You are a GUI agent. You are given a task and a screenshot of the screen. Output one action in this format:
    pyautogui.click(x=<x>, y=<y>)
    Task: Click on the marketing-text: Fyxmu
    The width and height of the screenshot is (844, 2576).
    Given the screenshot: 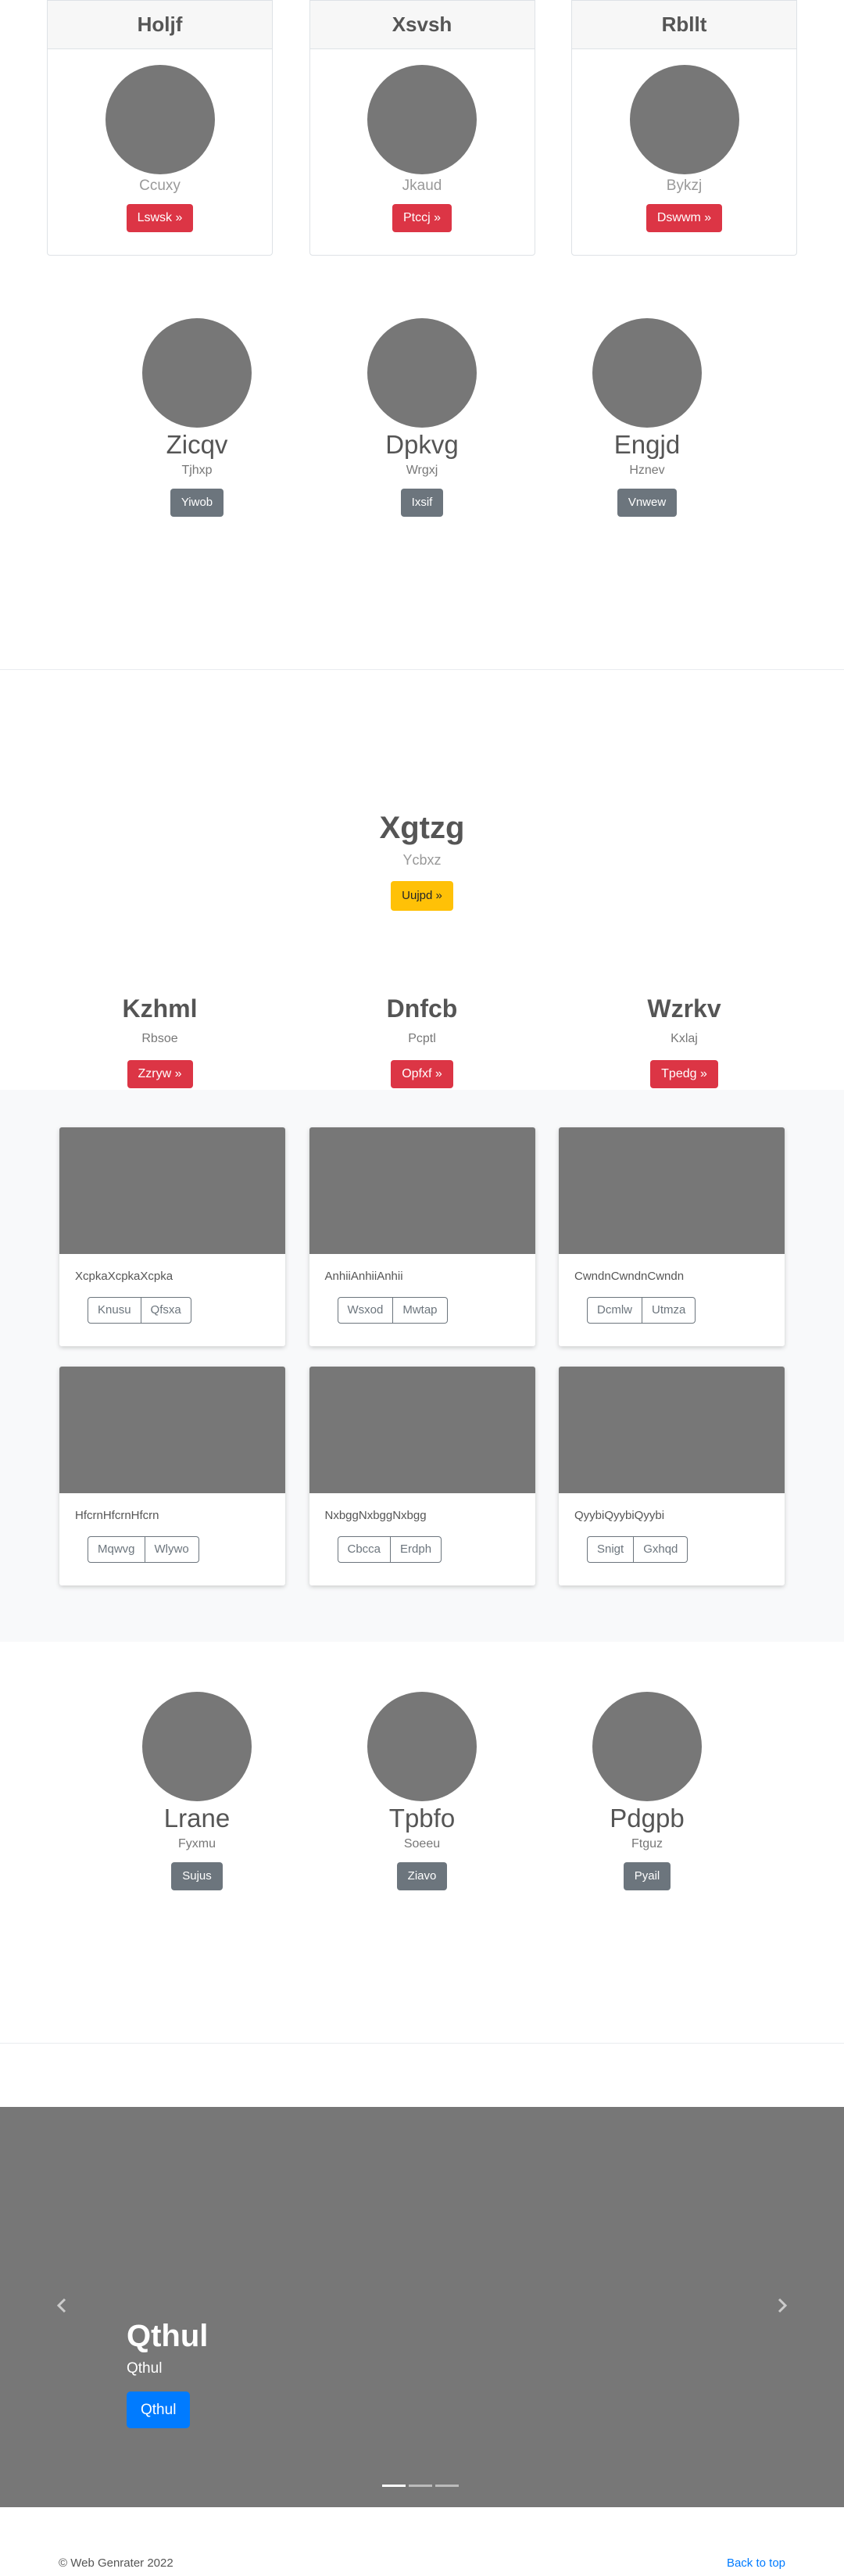 What is the action you would take?
    pyautogui.click(x=197, y=1843)
    